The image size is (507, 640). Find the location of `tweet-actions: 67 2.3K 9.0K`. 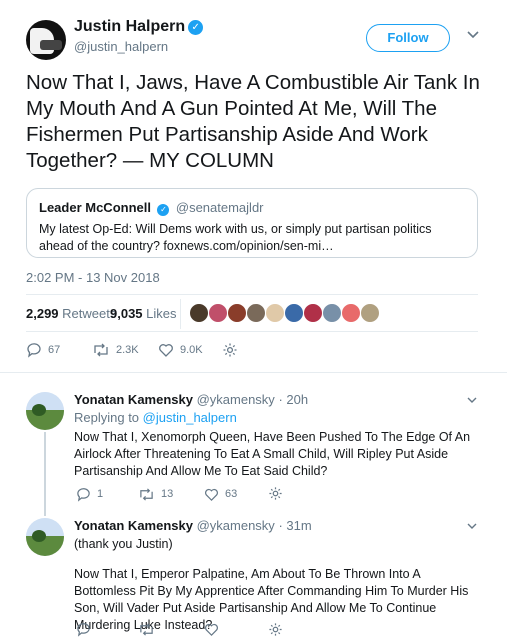

tweet-actions: 67 2.3K 9.0K is located at coordinates (176, 352).